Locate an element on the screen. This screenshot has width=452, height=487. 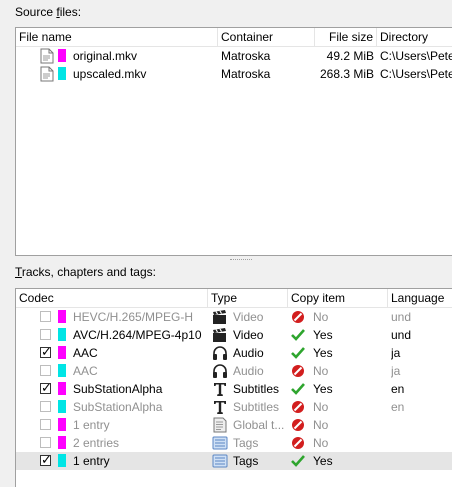
column-container: Container is located at coordinates (266, 37).